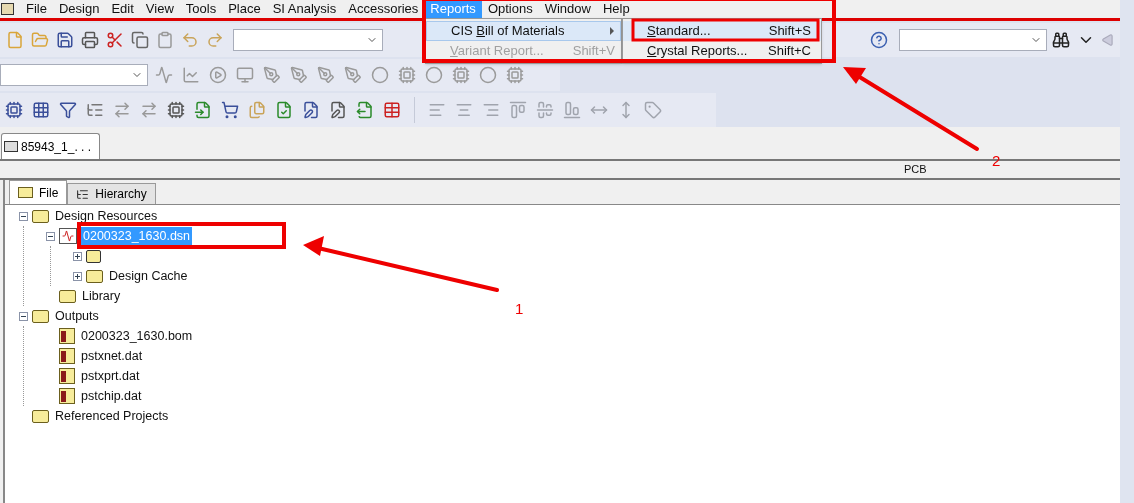 Image resolution: width=1134 pixels, height=503 pixels. I want to click on cart-icon, so click(230, 110).